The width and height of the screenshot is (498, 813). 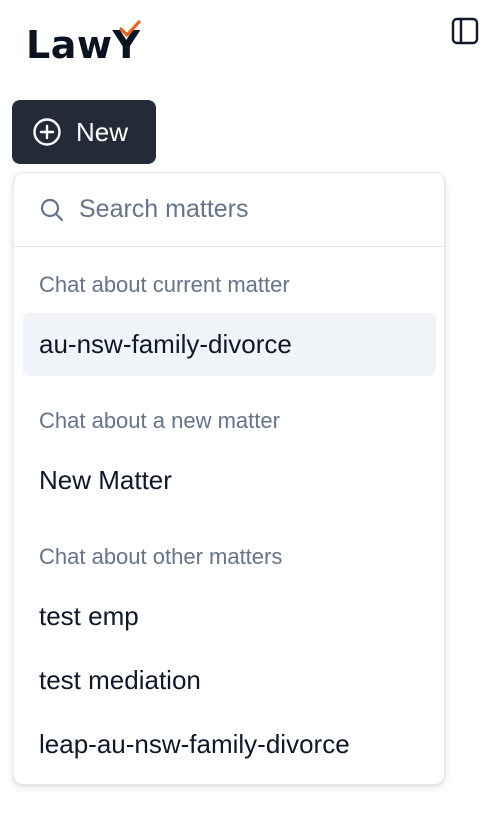 I want to click on new-chat-button: New, so click(x=84, y=132).